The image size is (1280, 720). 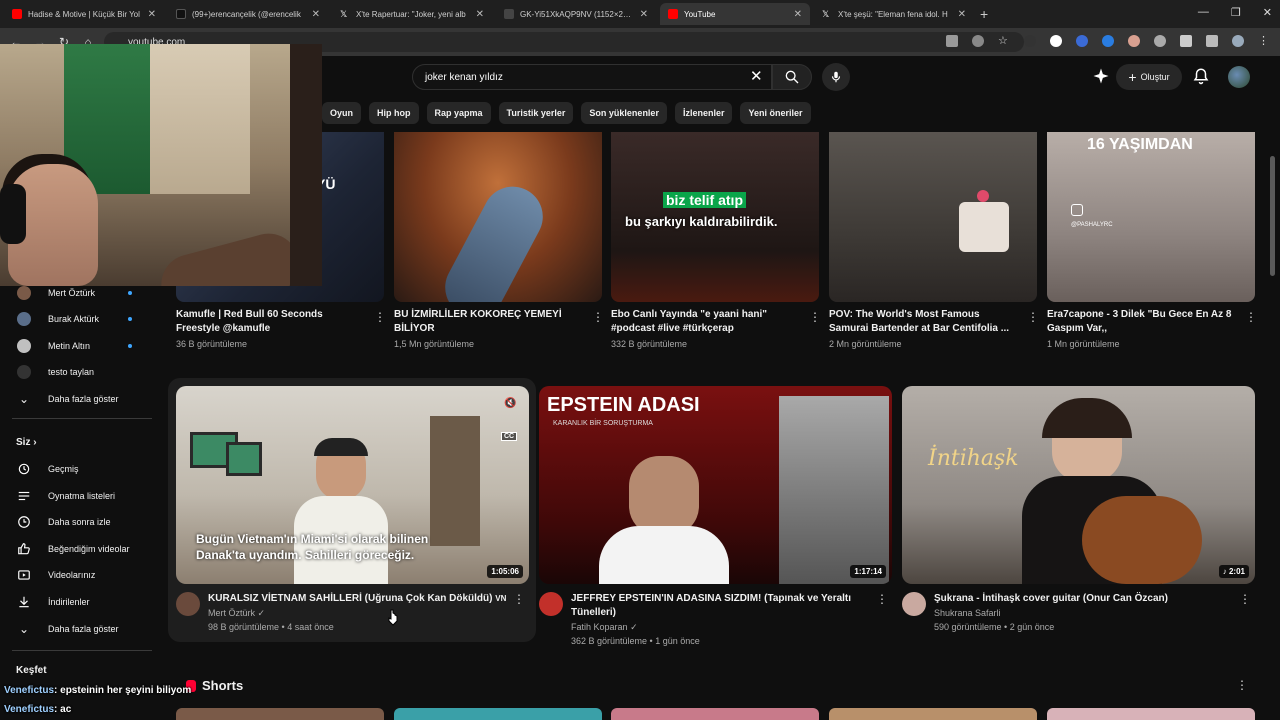 I want to click on account-avatar, so click(x=1239, y=77).